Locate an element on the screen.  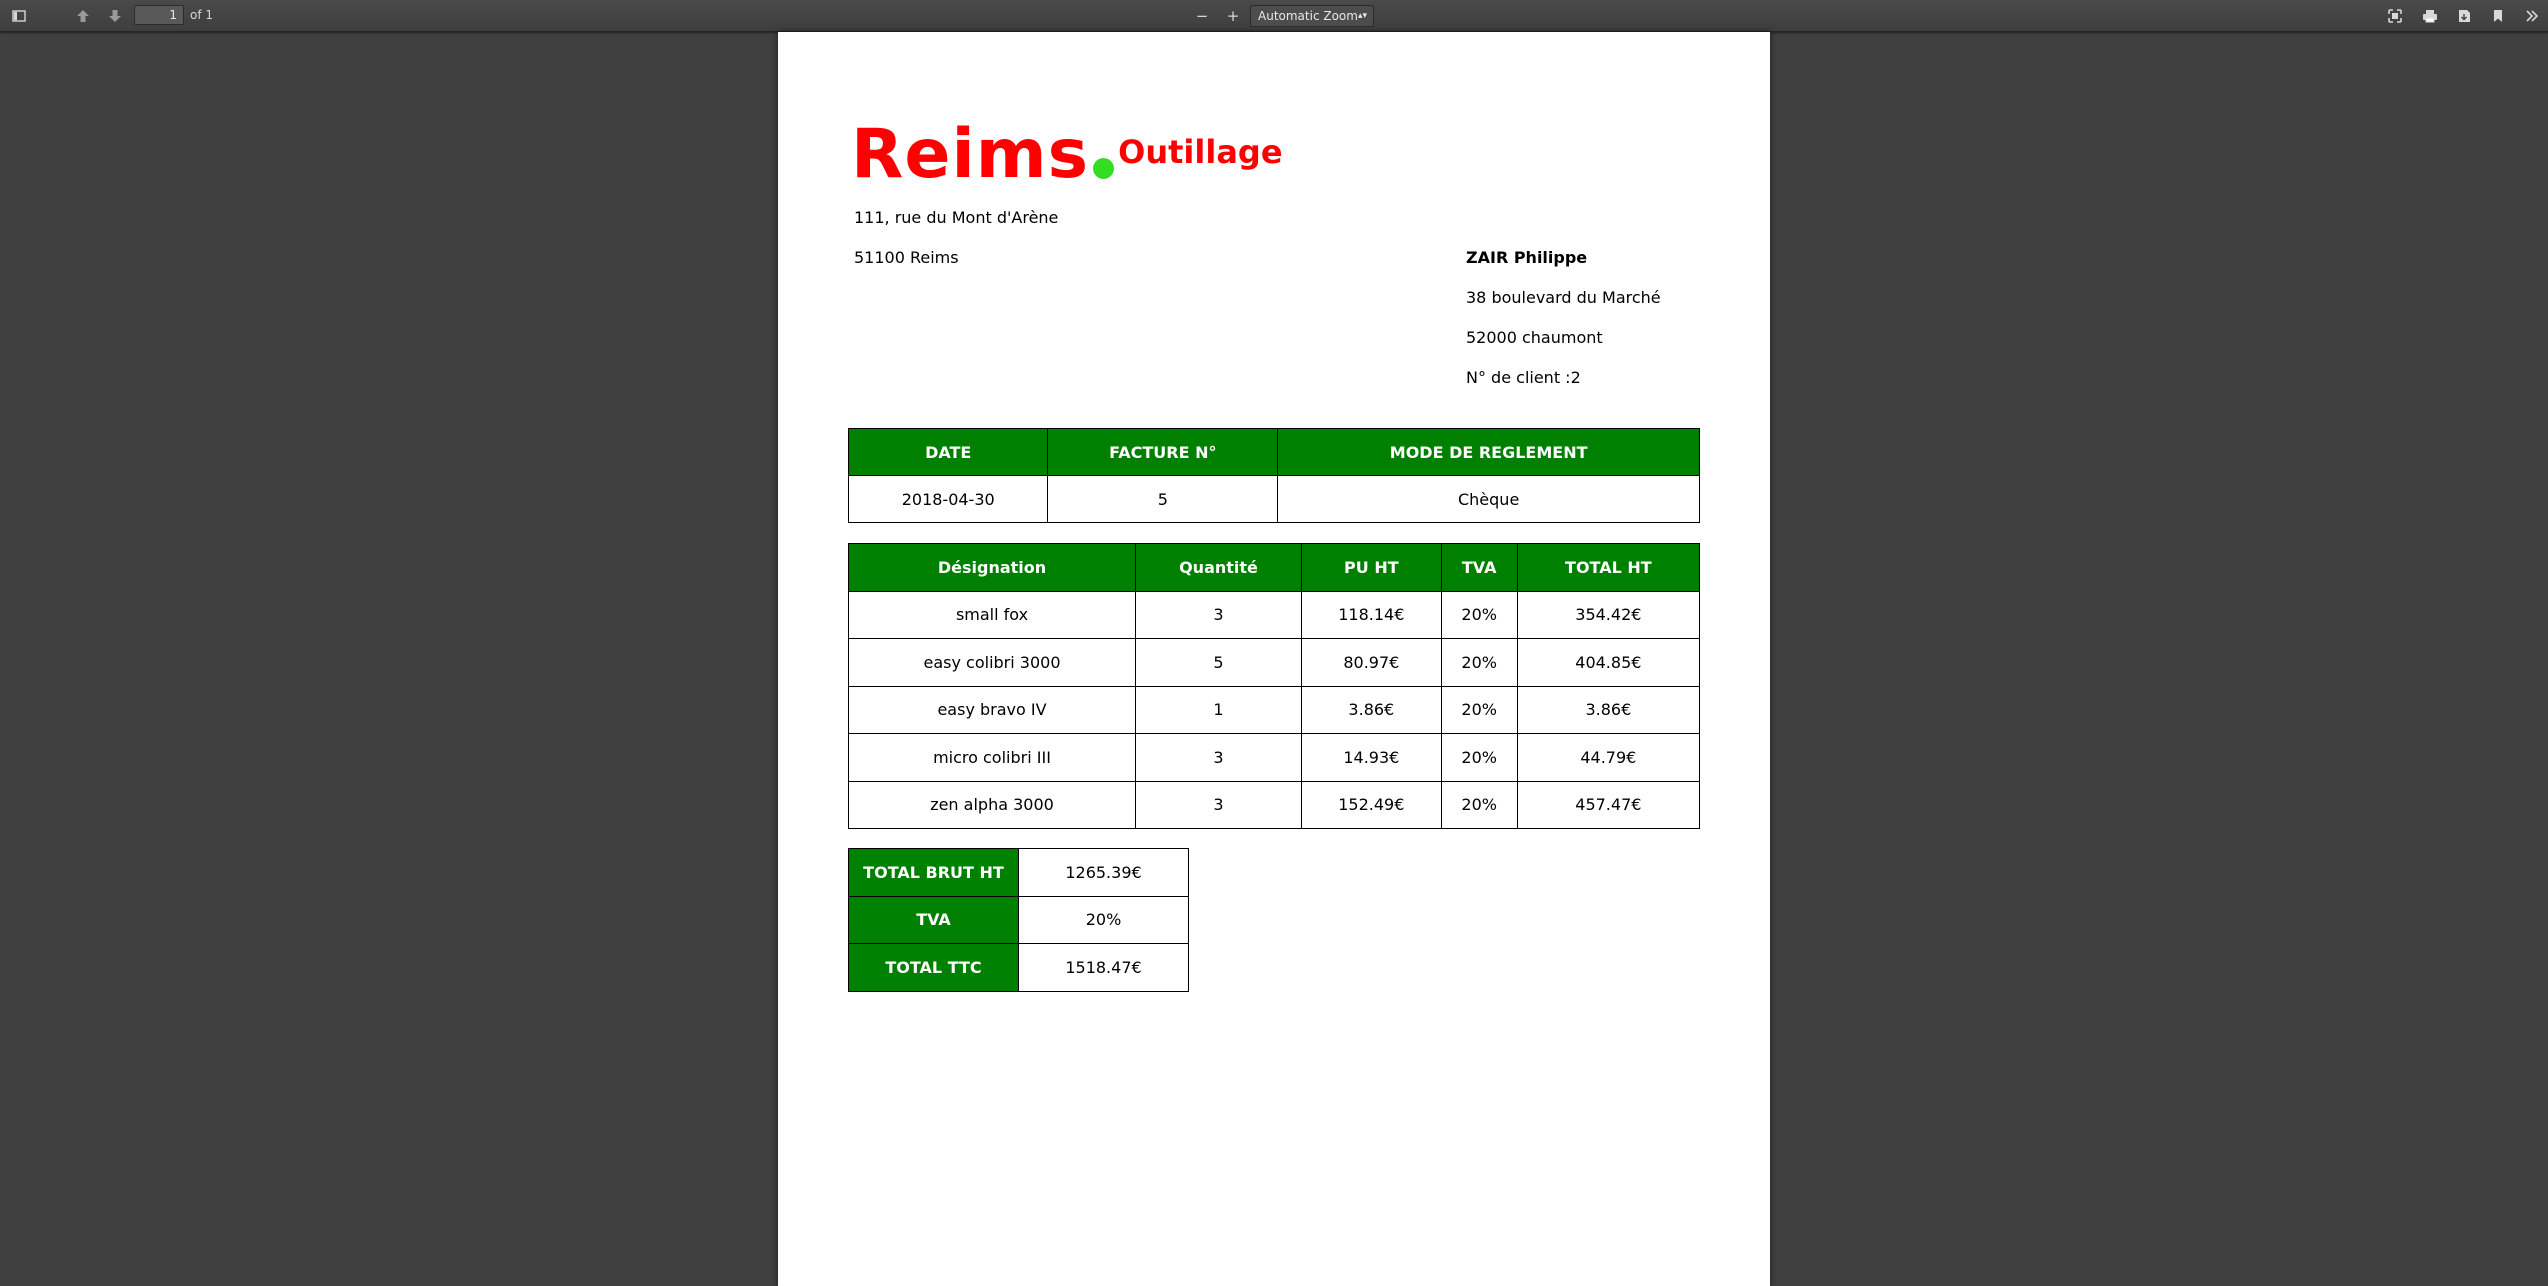
header-vat: TVA is located at coordinates (1479, 567).